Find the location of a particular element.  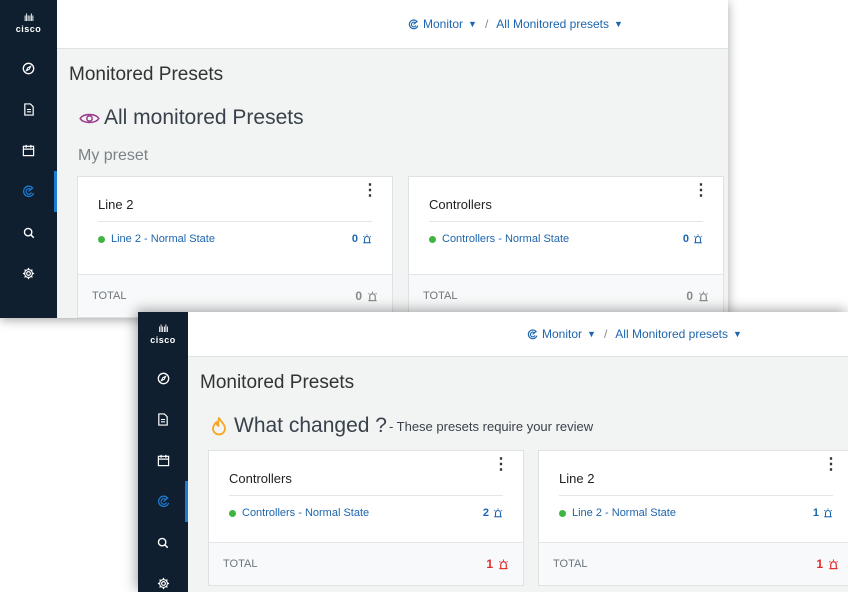

group-title: My preset is located at coordinates (113, 155).